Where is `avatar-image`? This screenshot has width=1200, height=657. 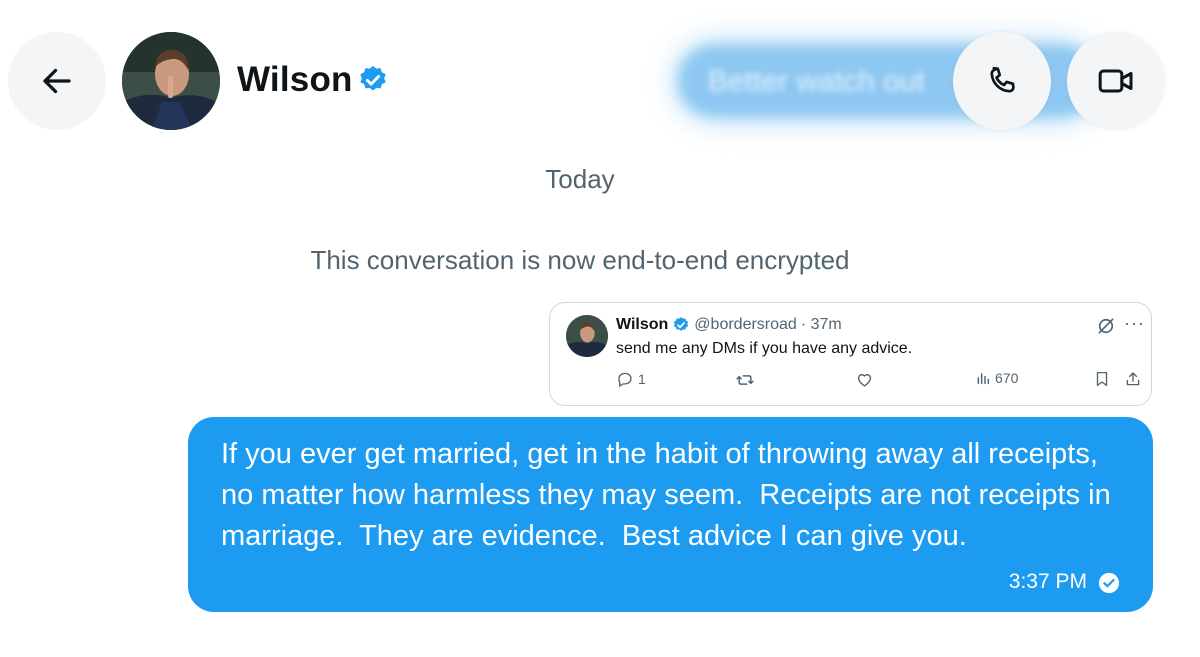 avatar-image is located at coordinates (171, 81).